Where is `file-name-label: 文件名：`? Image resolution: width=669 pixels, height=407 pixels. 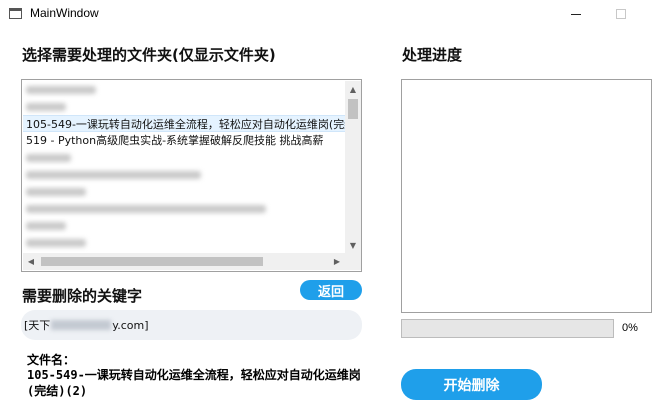
file-name-label: 文件名： is located at coordinates (51, 360).